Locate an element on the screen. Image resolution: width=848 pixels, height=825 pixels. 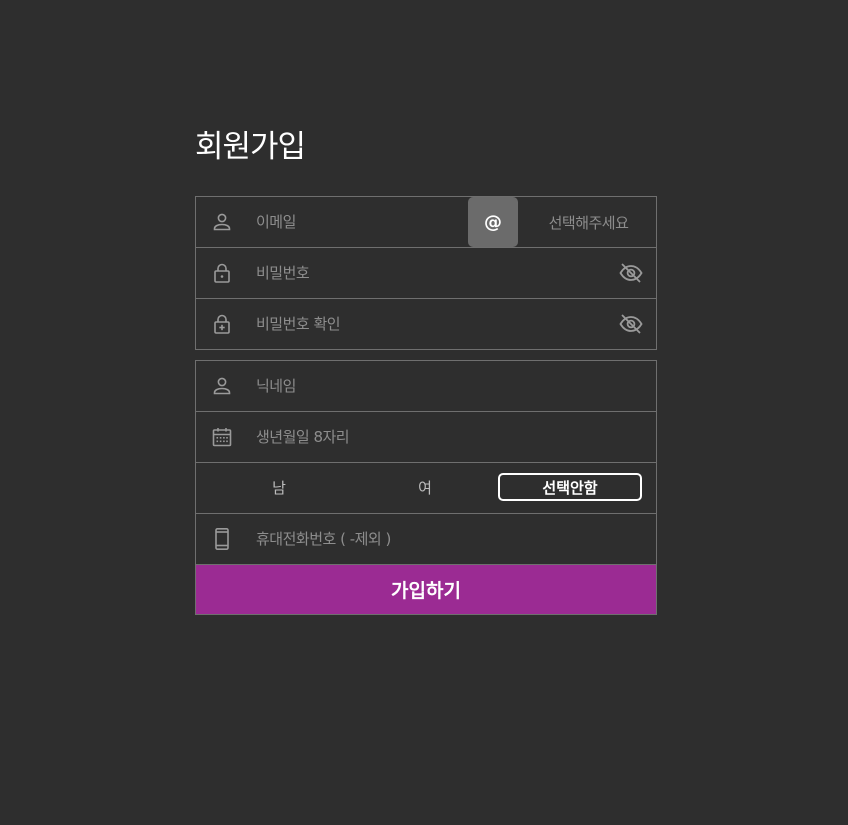
gender-selector: 남 여 선택안함 is located at coordinates (426, 488).